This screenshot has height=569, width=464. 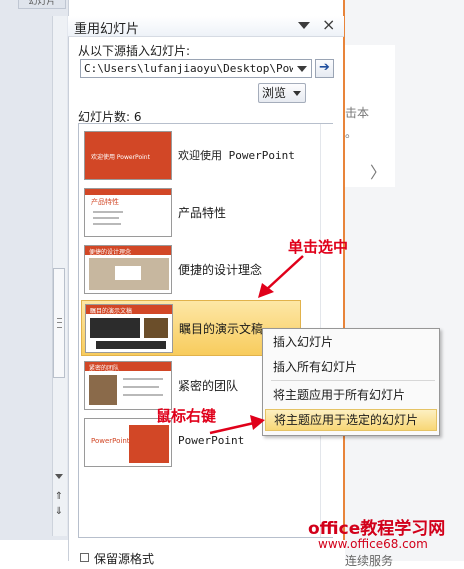 I want to click on arrow-head, so click(x=257, y=422).